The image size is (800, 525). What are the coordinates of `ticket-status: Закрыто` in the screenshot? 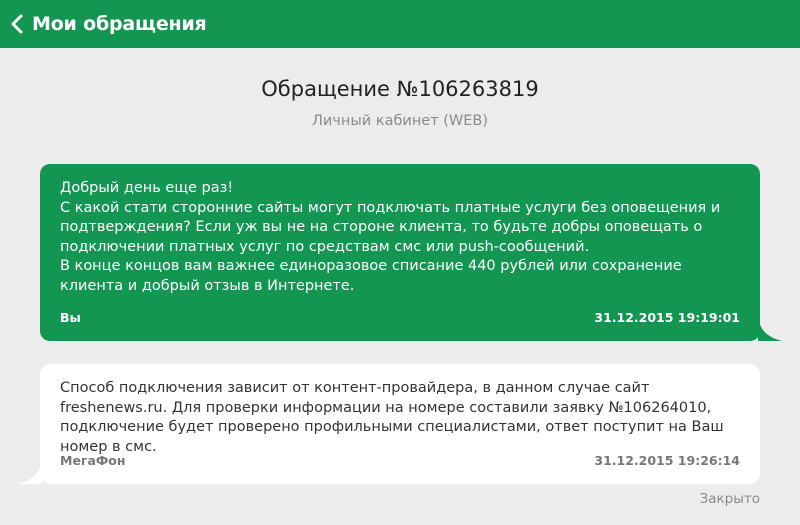 It's located at (729, 499).